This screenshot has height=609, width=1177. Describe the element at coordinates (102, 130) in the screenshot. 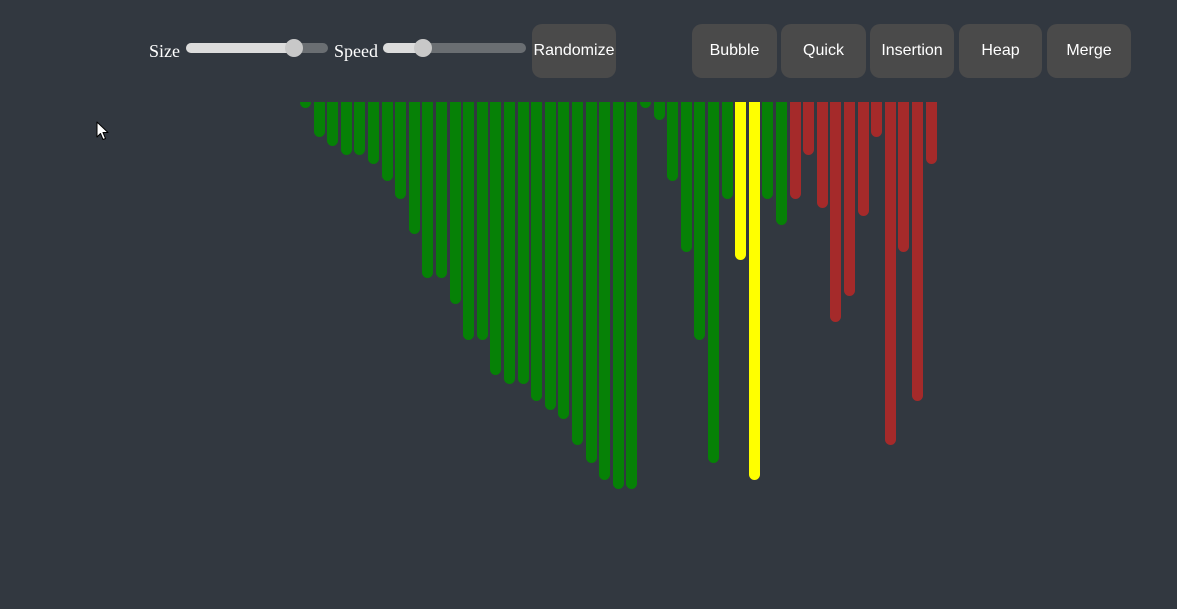

I see `mouse-cursor-icon` at that location.